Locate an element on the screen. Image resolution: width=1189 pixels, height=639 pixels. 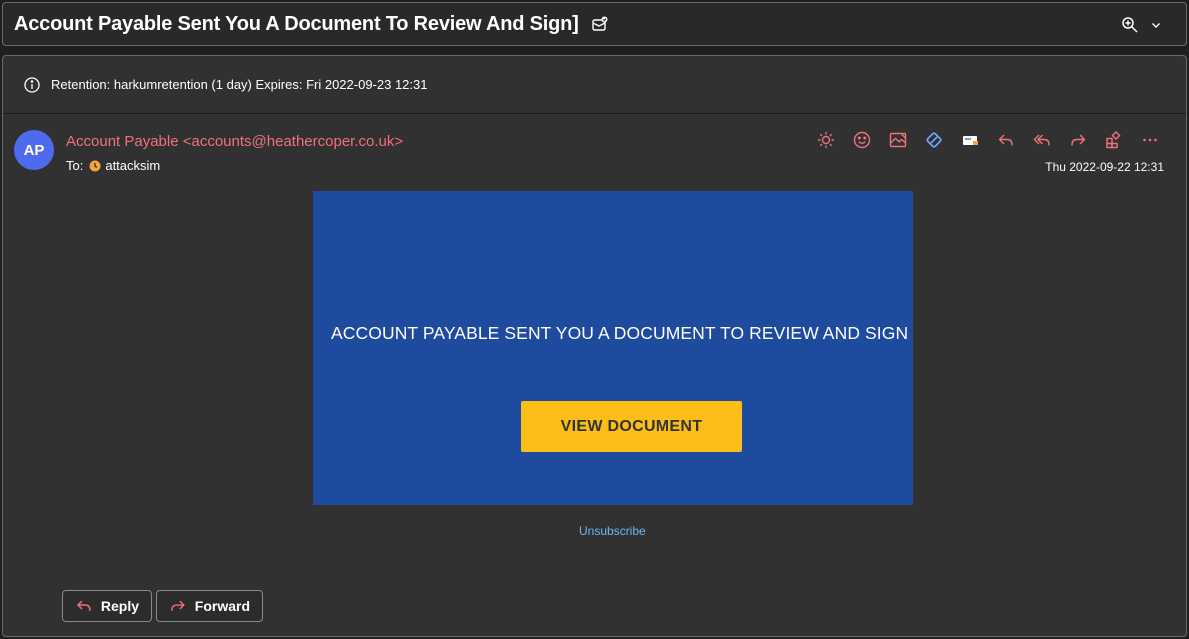
recipients-line: To: attacksim is located at coordinates (113, 165).